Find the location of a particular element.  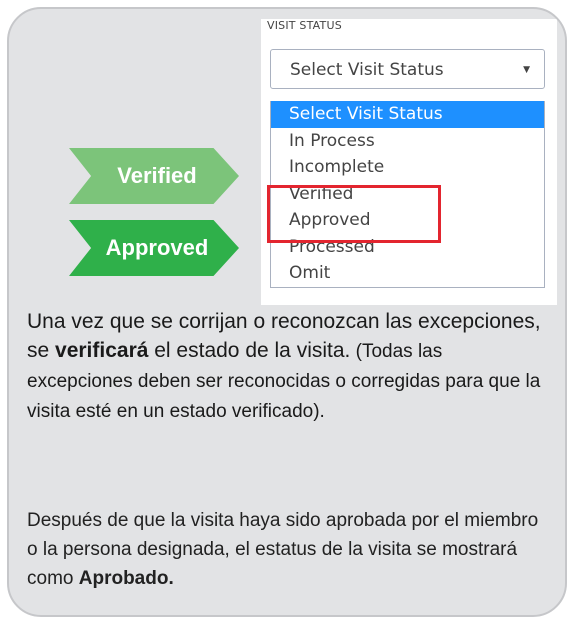

chevron-down-icon: ▼ is located at coordinates (526, 70).